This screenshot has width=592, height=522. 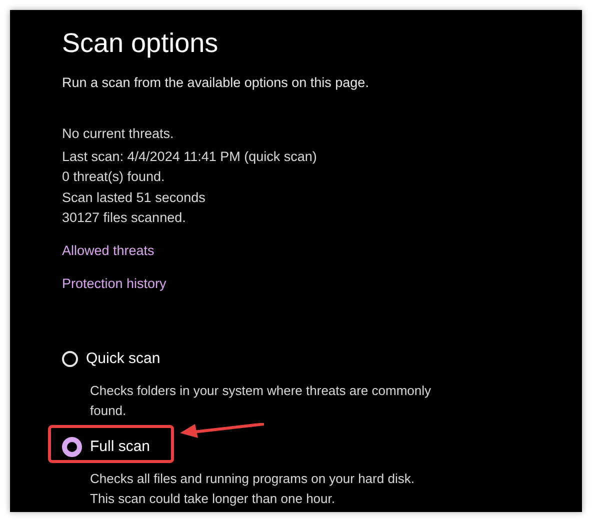 What do you see at coordinates (118, 134) in the screenshot?
I see `status-text: No current threats.` at bounding box center [118, 134].